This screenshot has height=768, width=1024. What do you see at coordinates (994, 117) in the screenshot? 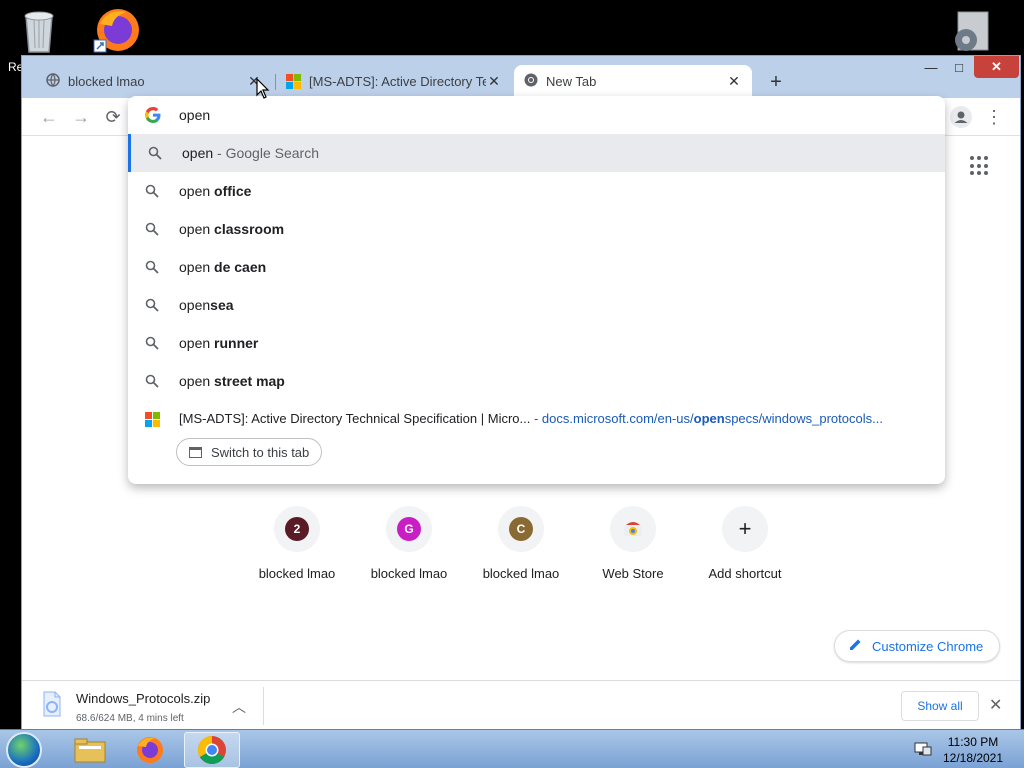
I see `menu-icon: ⋮` at bounding box center [994, 117].